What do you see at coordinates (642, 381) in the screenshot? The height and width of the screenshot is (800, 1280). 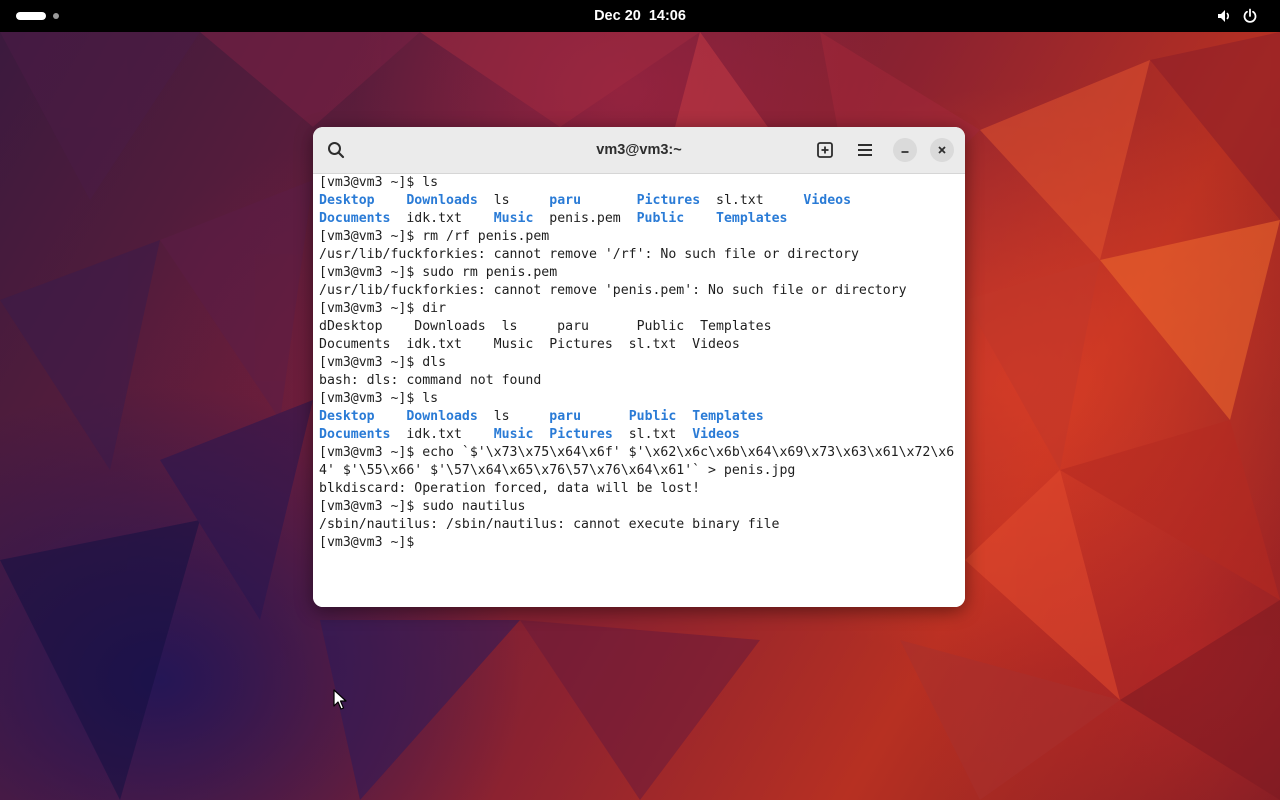 I see `terminal-line: bash: dls: command not found` at bounding box center [642, 381].